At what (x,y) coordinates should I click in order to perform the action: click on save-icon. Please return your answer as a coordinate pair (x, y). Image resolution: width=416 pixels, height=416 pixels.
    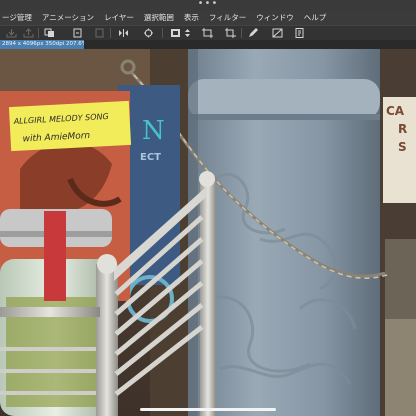
    Looking at the image, I should click on (11, 33).